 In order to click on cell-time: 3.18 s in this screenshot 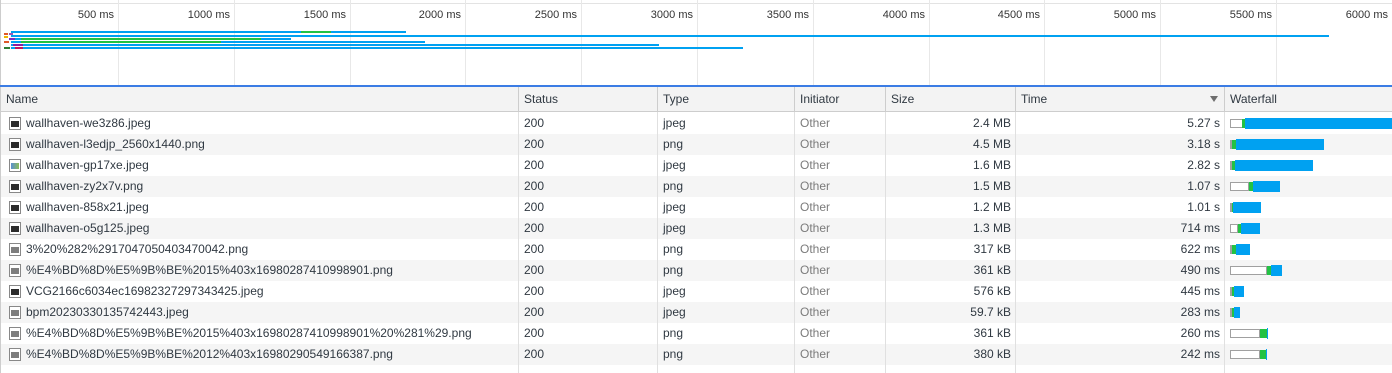, I will do `click(1203, 144)`.